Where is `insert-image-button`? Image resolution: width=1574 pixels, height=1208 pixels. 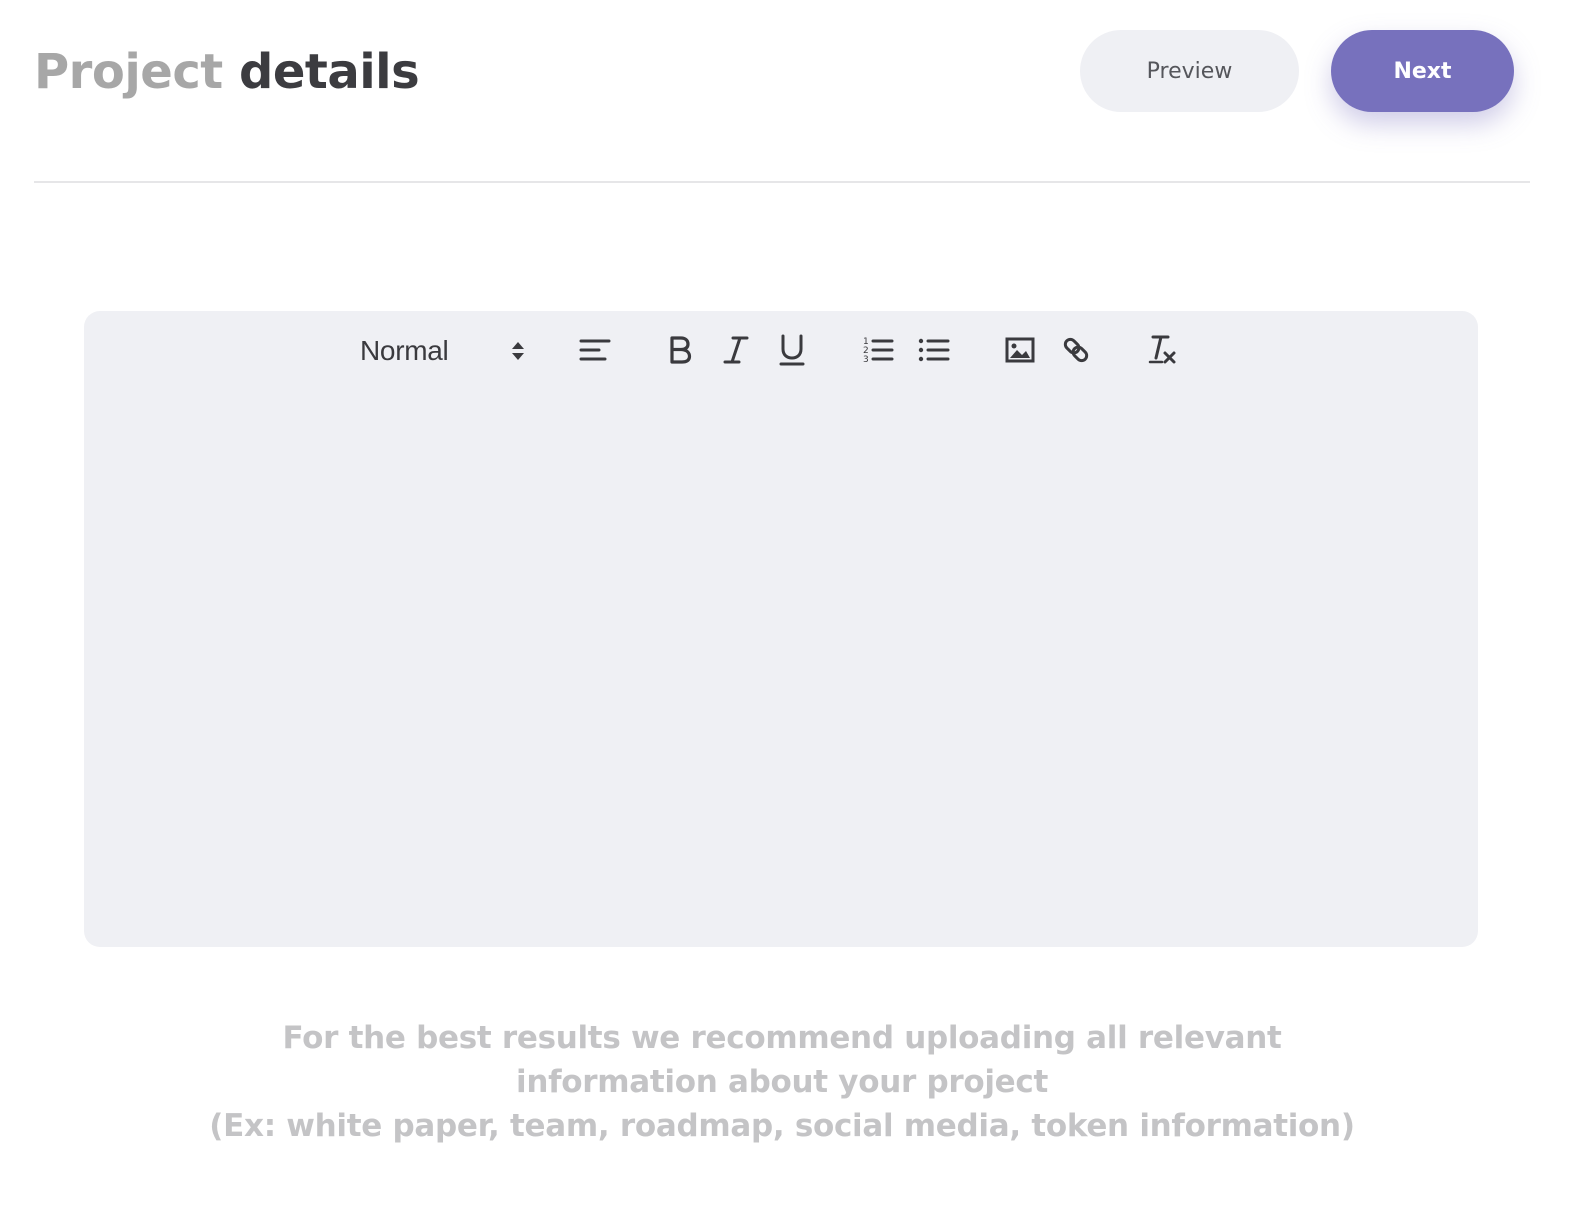
insert-image-button is located at coordinates (1020, 350).